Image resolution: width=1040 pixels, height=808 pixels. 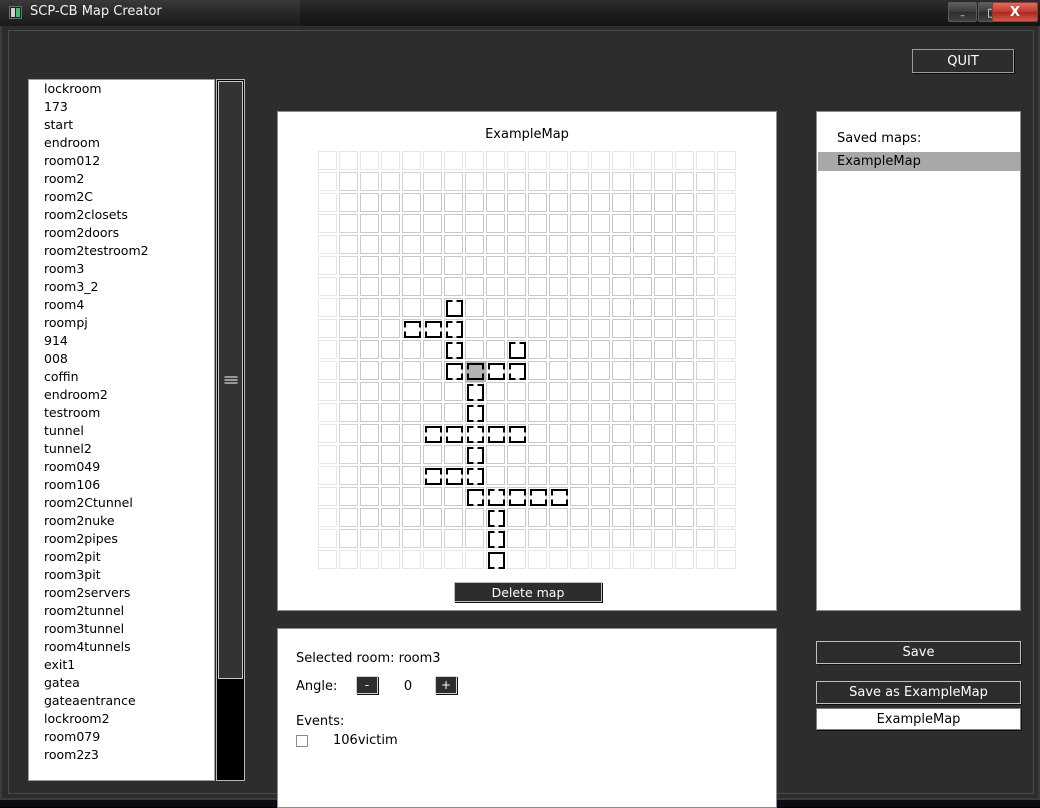 I want to click on room-list-item: tunnel, so click(x=121, y=431).